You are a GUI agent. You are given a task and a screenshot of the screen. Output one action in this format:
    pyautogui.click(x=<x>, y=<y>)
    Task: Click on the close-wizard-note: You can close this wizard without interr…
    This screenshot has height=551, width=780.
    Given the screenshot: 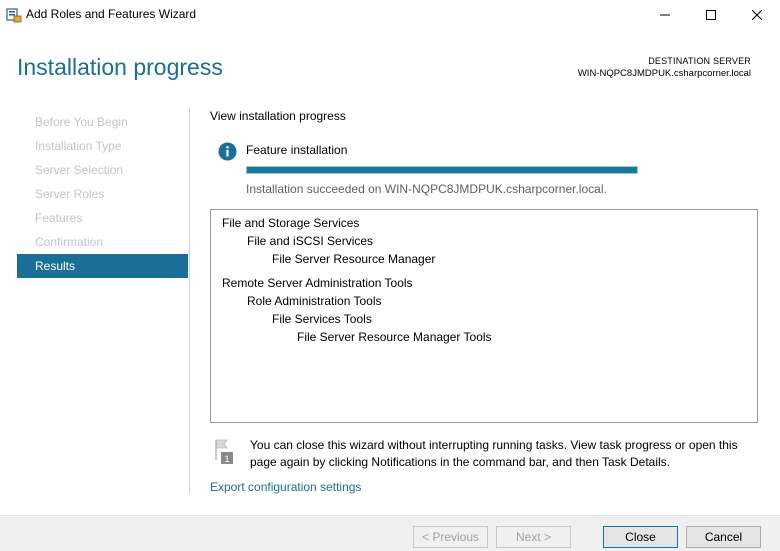 What is the action you would take?
    pyautogui.click(x=494, y=453)
    